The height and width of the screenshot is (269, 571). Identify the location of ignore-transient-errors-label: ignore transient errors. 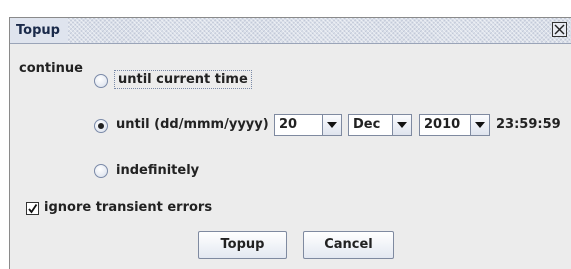
(128, 207).